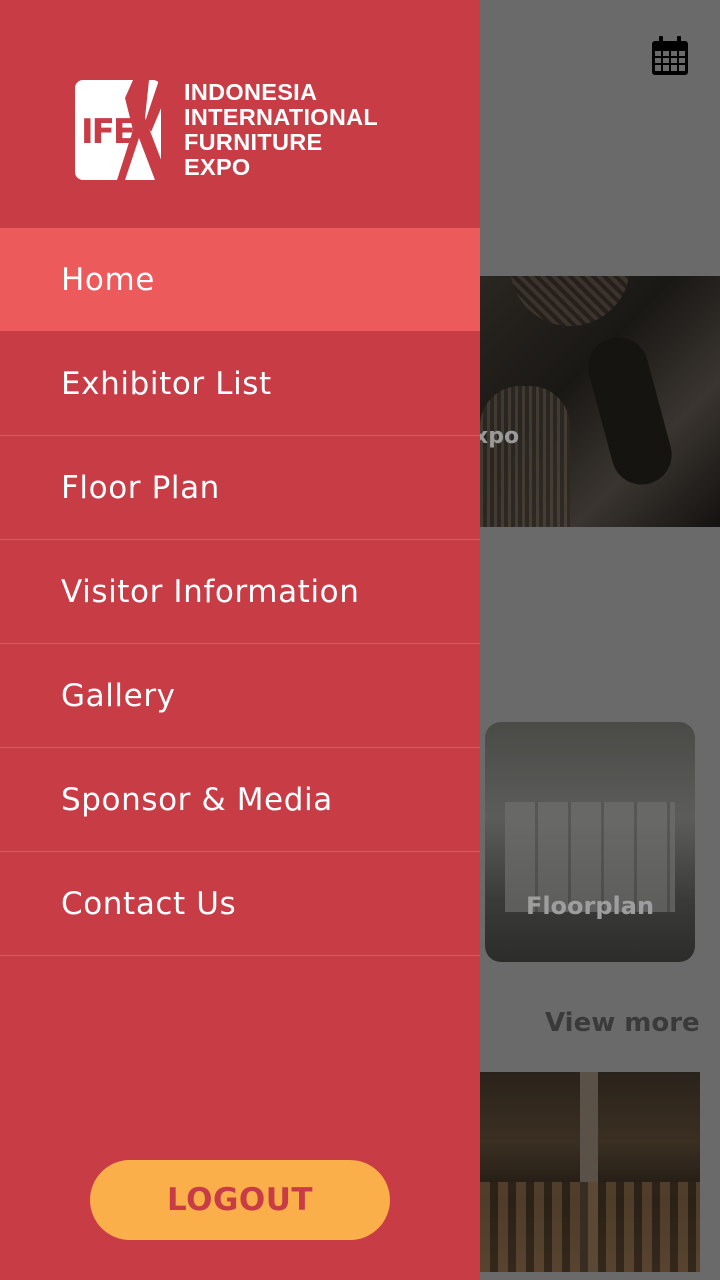 The width and height of the screenshot is (720, 1280). I want to click on menu-item-sponsor-media: Sponsor & Media, so click(240, 800).